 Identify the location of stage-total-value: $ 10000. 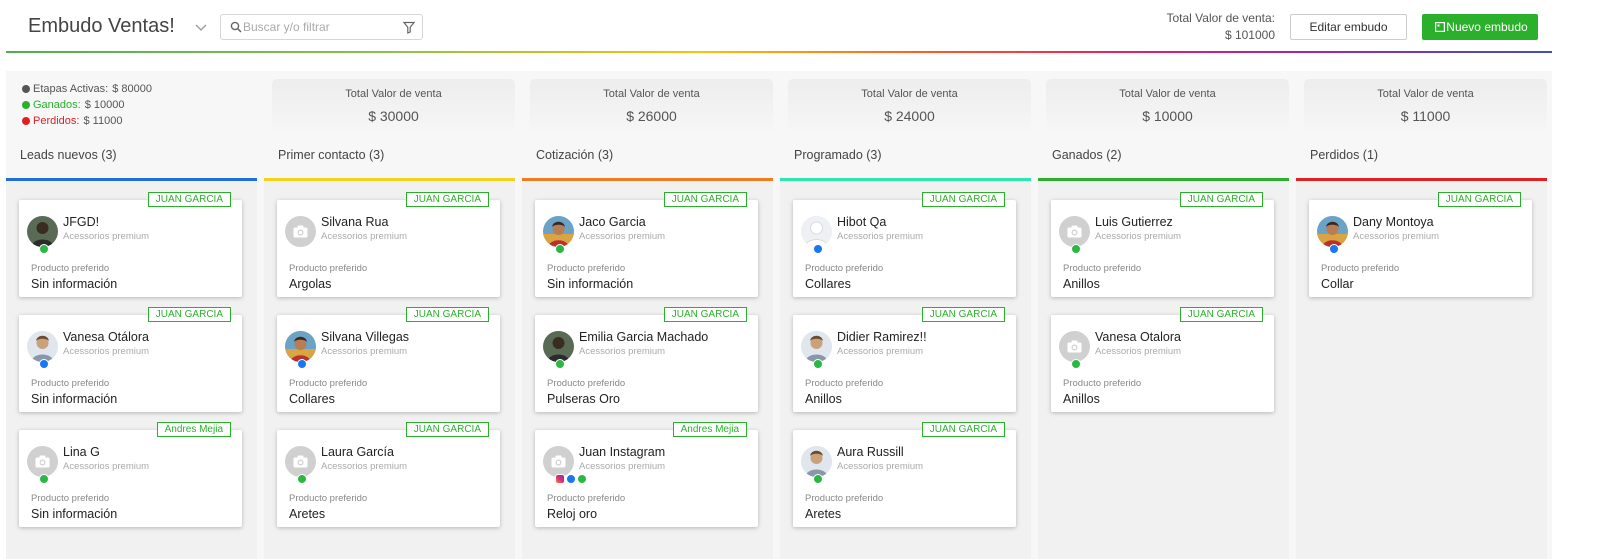
(1167, 116).